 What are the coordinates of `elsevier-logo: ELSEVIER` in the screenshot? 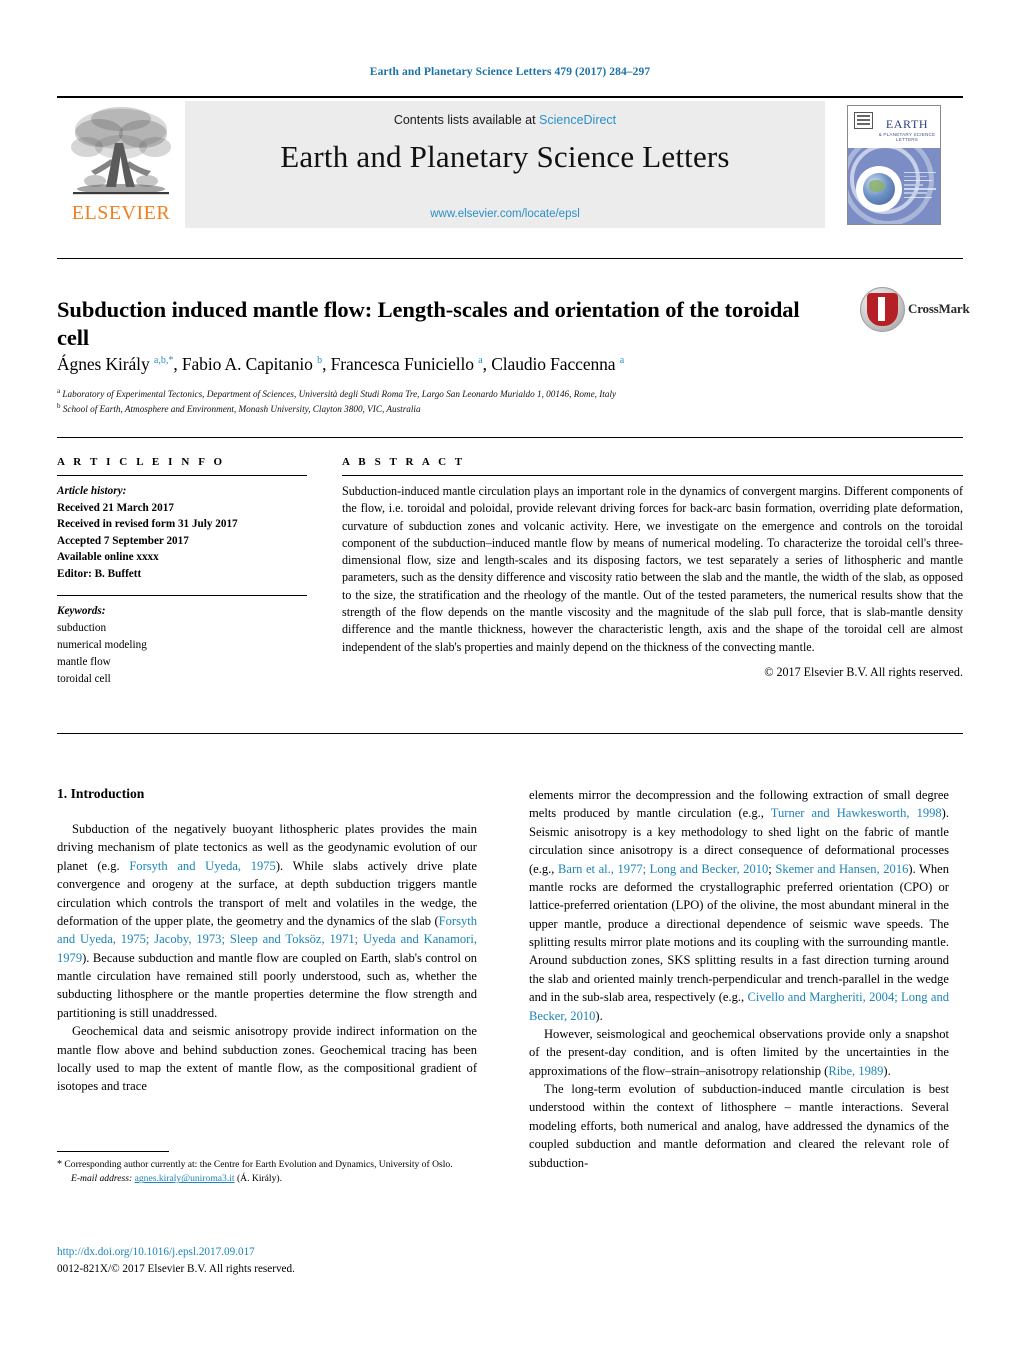 It's located at (121, 164).